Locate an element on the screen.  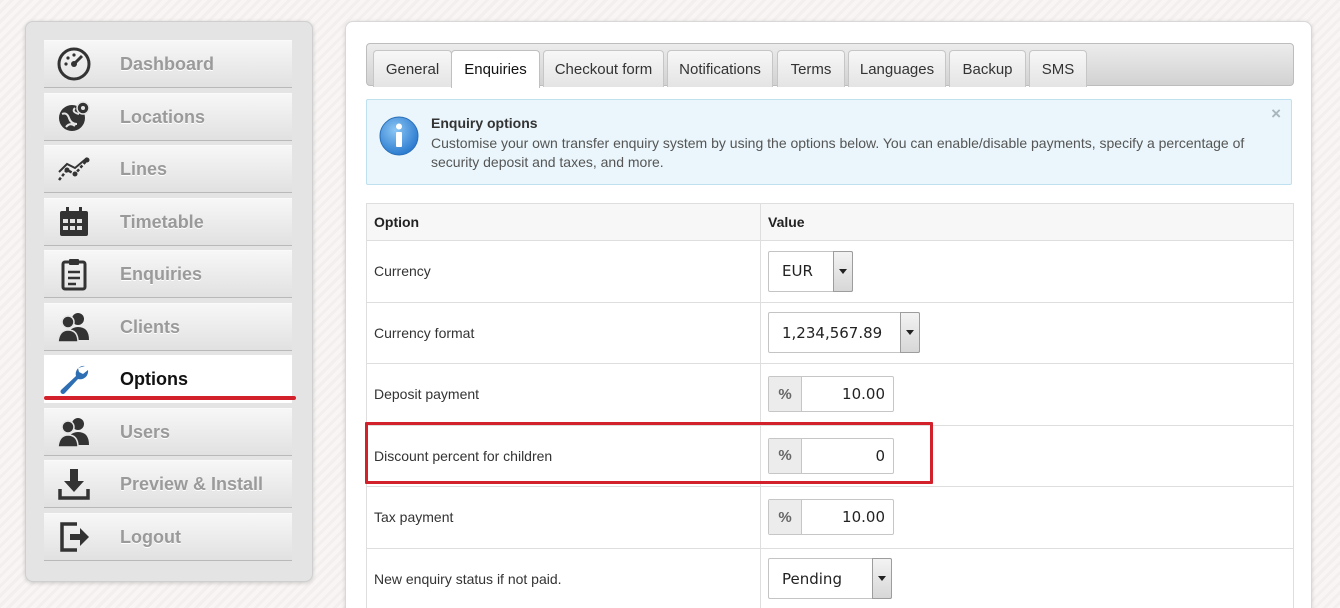
close-icon: × is located at coordinates (1276, 114).